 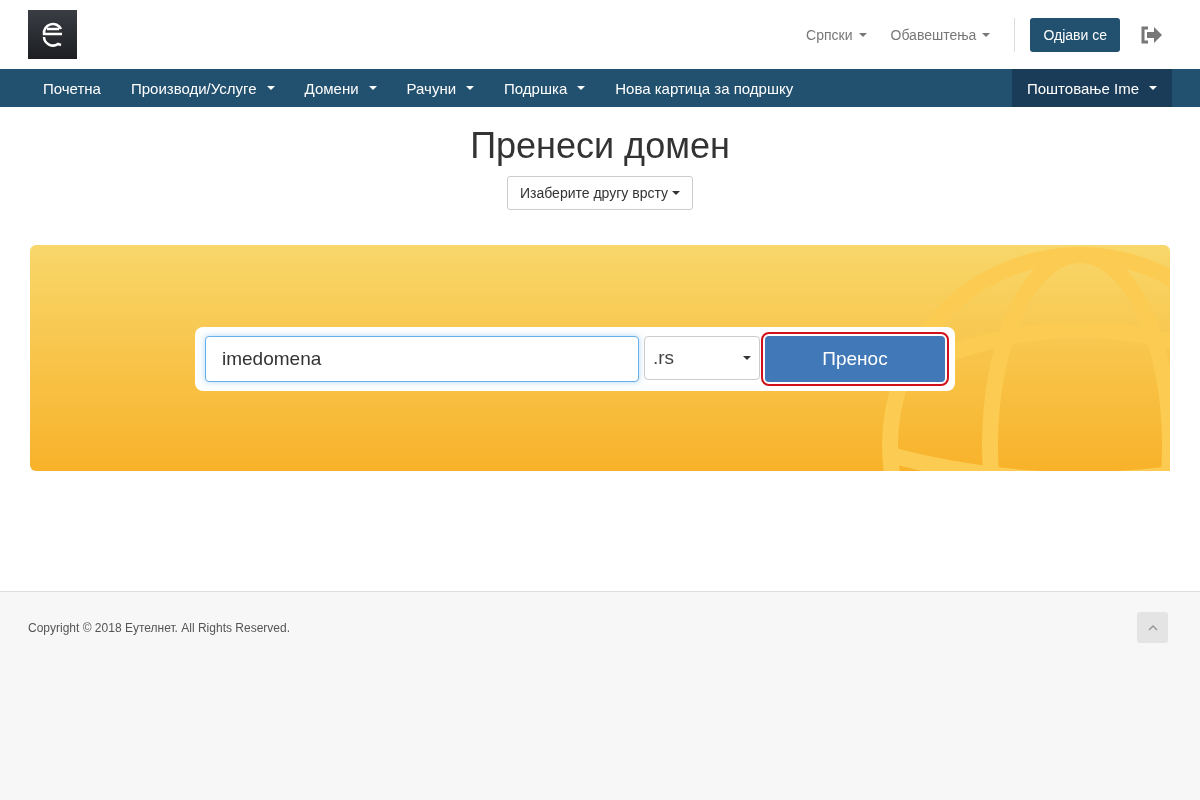 I want to click on header-link: Обавештења, so click(x=940, y=34).